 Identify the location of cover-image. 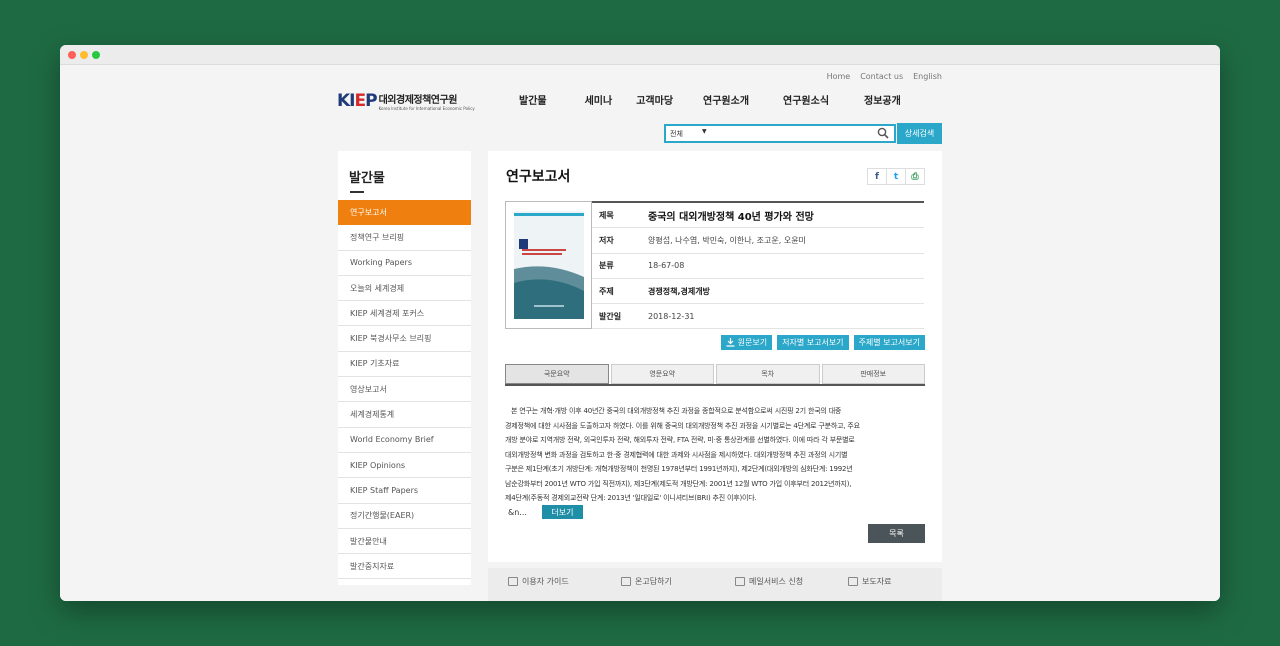
(549, 265).